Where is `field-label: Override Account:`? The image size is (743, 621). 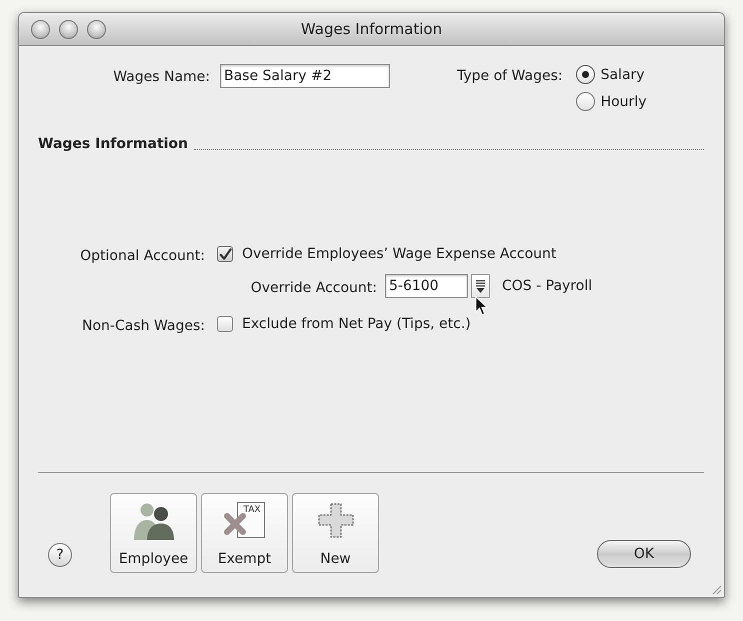 field-label: Override Account: is located at coordinates (313, 288).